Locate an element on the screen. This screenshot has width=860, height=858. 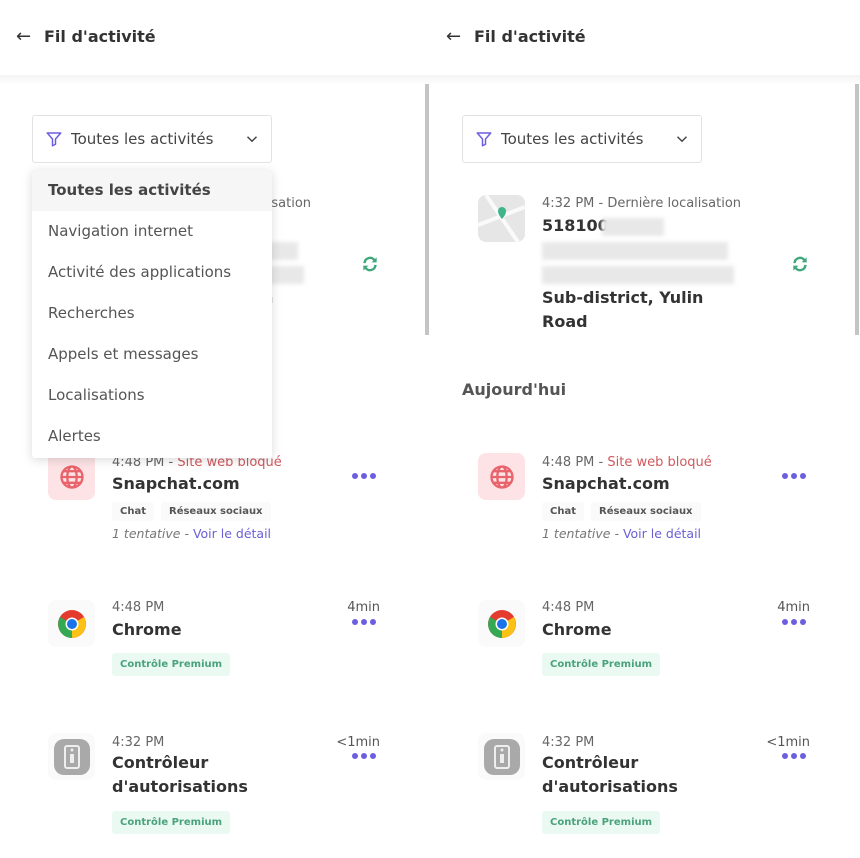
section-title-today: Aujourd'hui is located at coordinates (514, 389).